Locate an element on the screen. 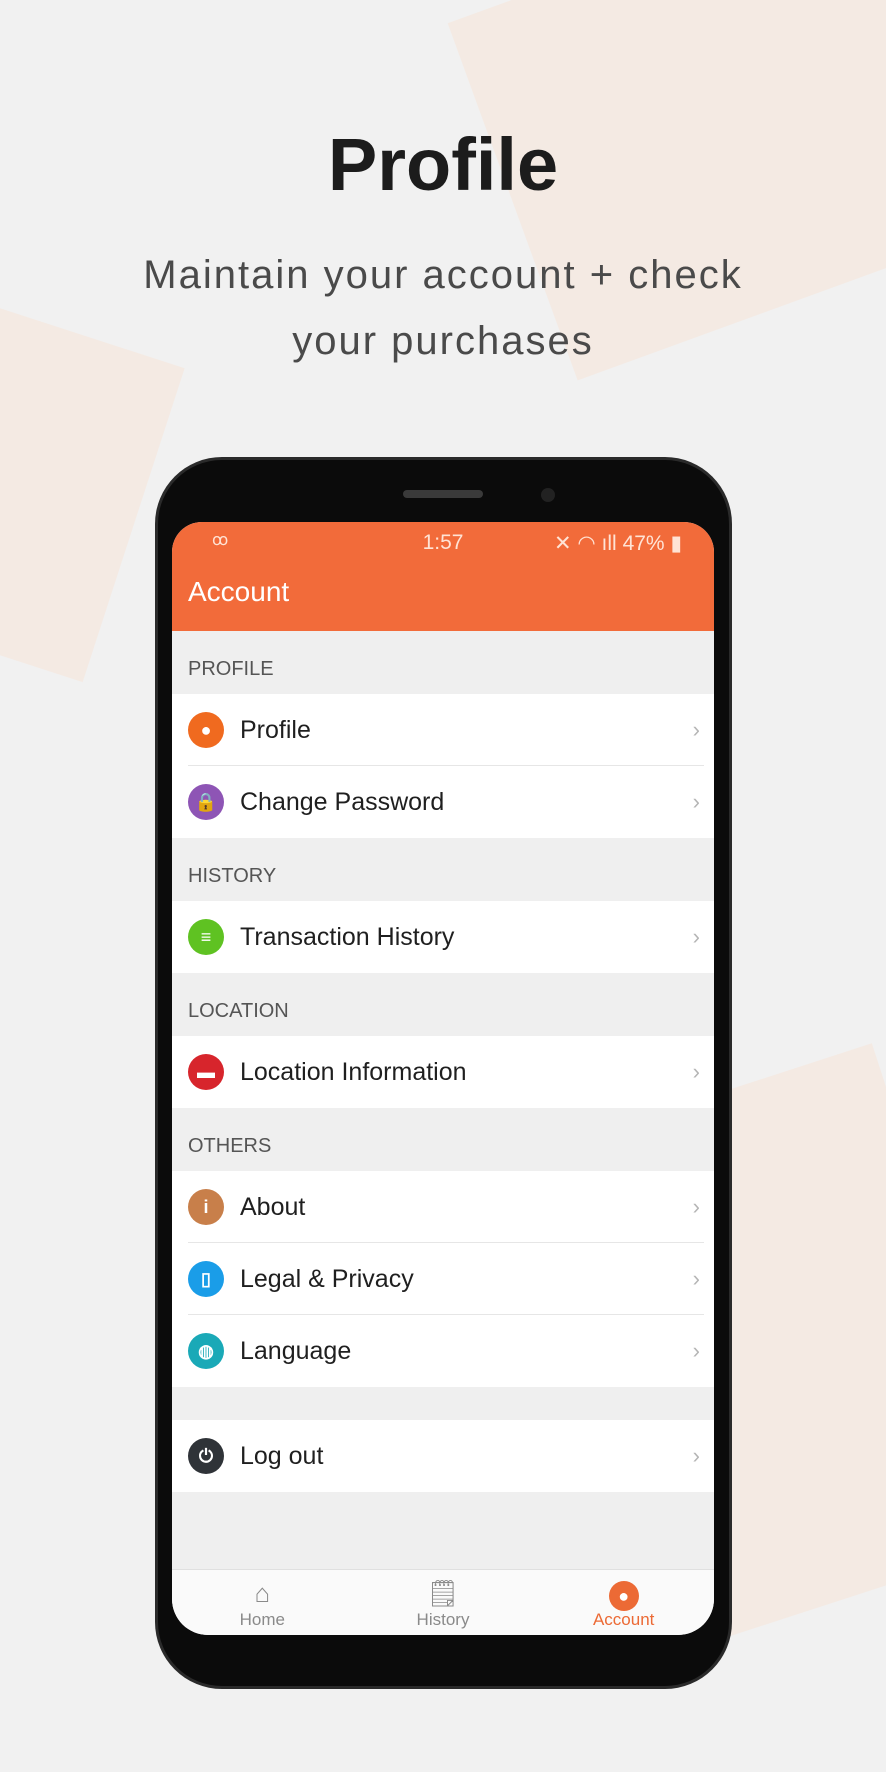 Image resolution: width=886 pixels, height=1772 pixels. document-icon: ≡ is located at coordinates (206, 937).